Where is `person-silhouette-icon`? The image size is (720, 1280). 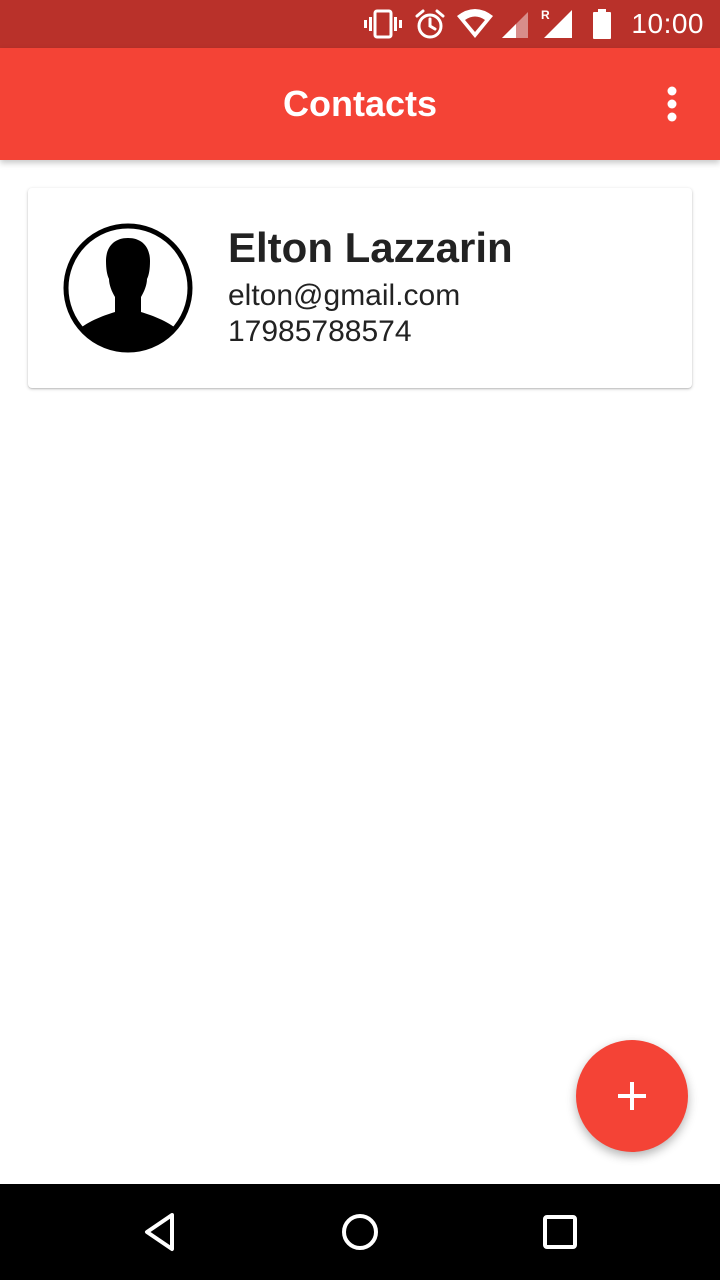
person-silhouette-icon is located at coordinates (128, 288).